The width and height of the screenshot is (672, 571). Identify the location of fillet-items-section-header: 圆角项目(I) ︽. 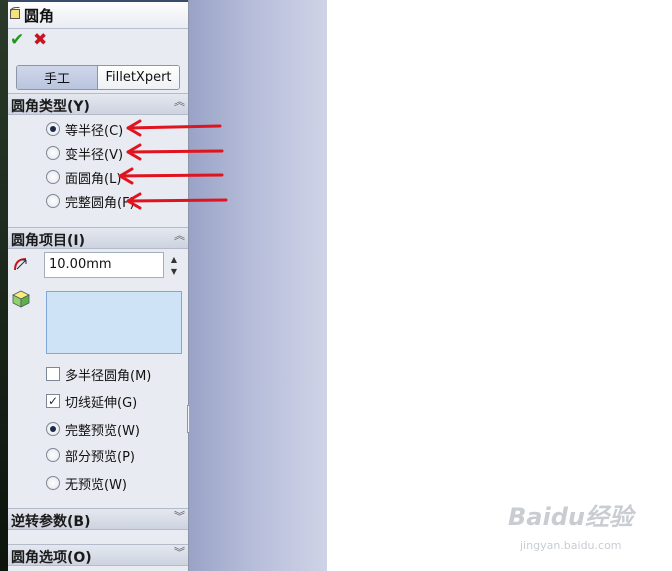
(98, 238).